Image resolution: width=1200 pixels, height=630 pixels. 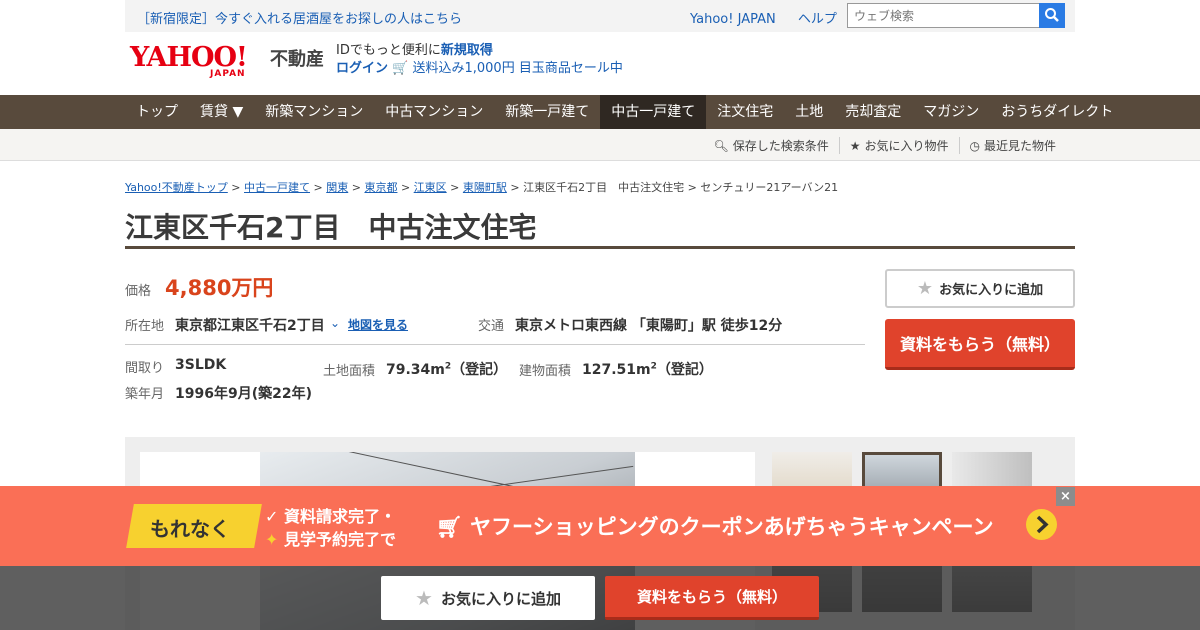 What do you see at coordinates (974, 145) in the screenshot?
I see `clock-icon: ◷` at bounding box center [974, 145].